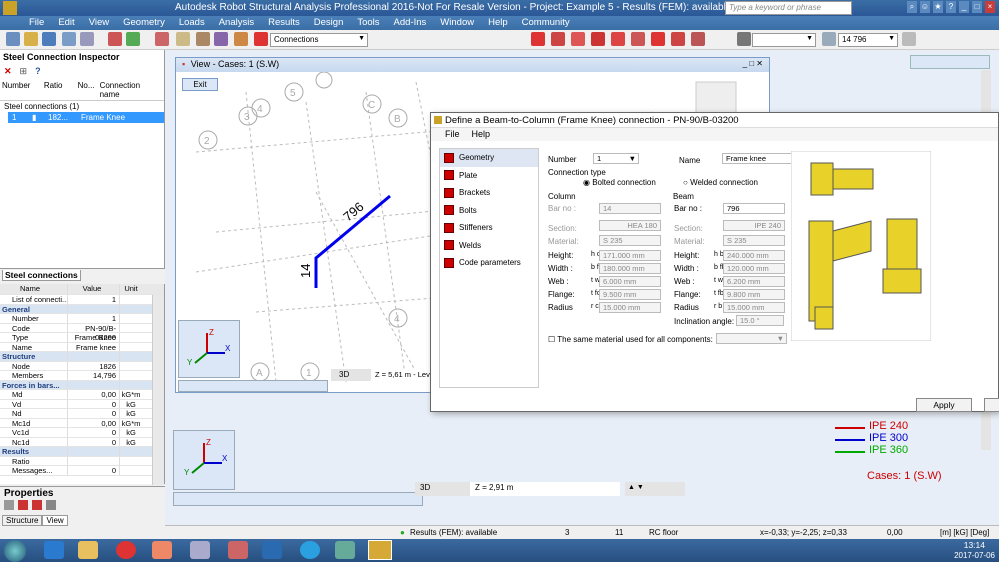 This screenshot has width=999, height=562. What do you see at coordinates (86, 117) in the screenshot?
I see `connection-row: 1 ▮ 182... Frame Knee` at bounding box center [86, 117].